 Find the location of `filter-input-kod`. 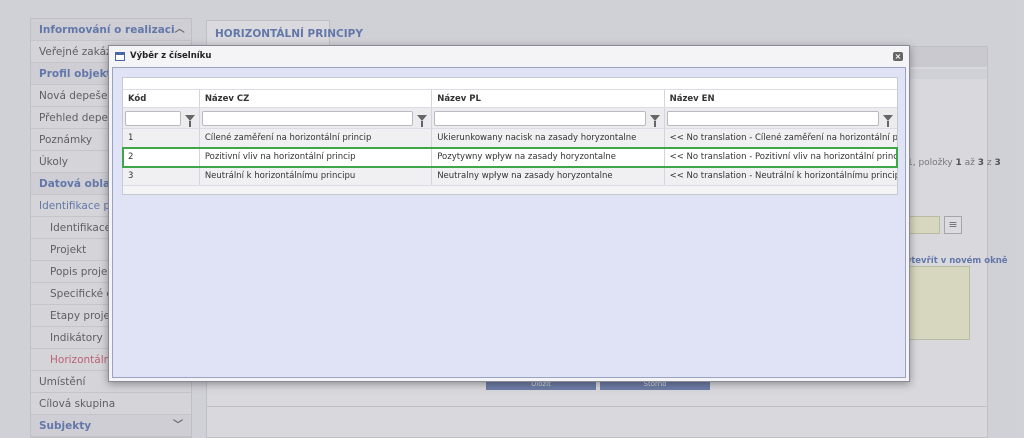

filter-input-kod is located at coordinates (153, 118).